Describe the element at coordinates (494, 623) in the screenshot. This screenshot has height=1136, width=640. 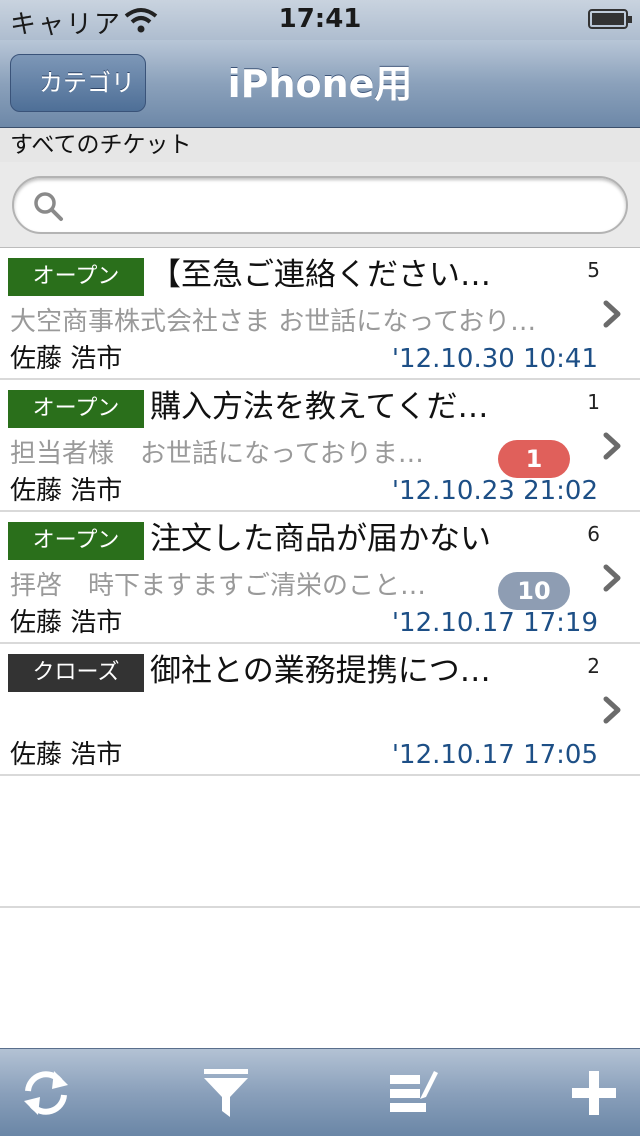
I see `ticket-date: '12.10.17 17:19` at that location.